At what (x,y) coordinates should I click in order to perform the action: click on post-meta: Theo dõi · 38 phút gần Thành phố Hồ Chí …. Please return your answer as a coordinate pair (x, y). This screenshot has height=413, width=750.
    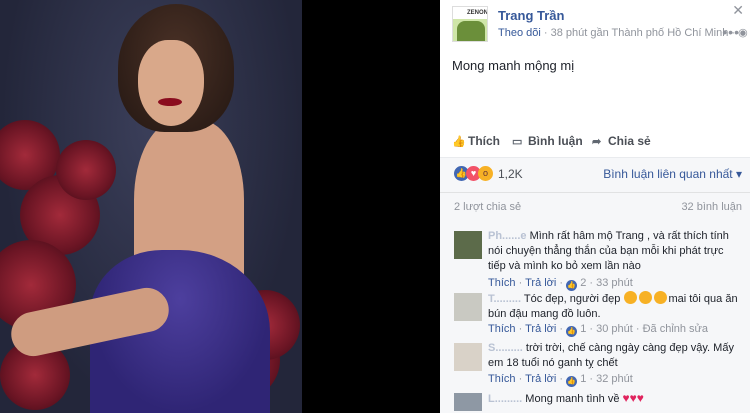
    Looking at the image, I should click on (623, 32).